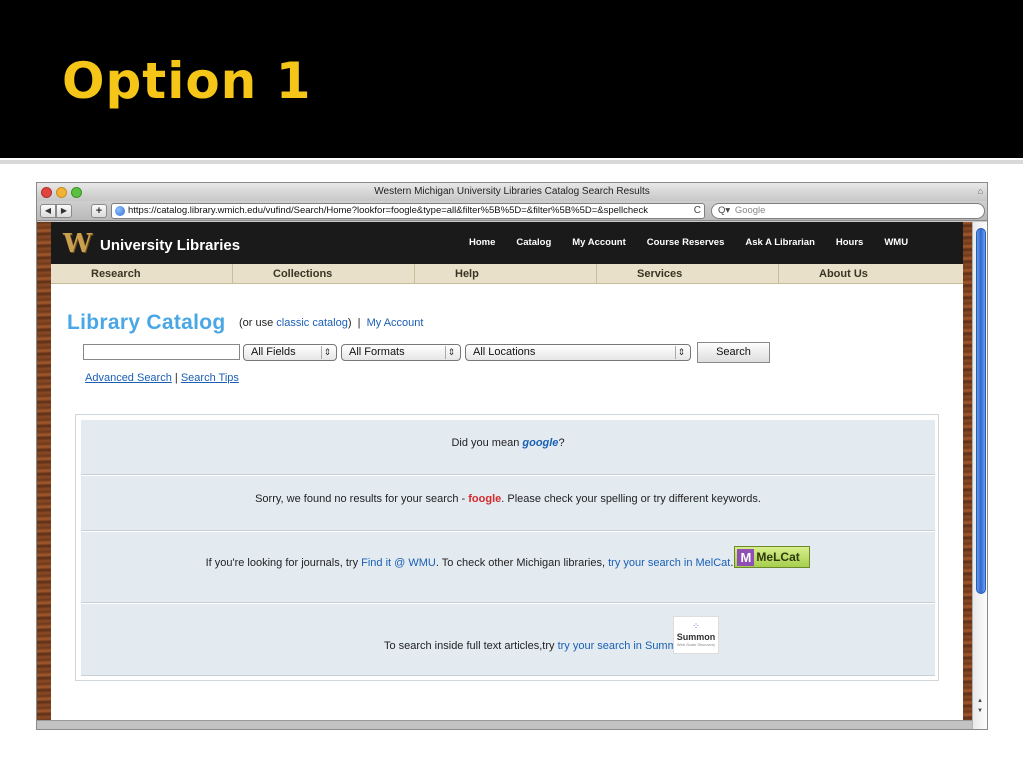  What do you see at coordinates (99, 211) in the screenshot?
I see `add-bookmark-button: +` at bounding box center [99, 211].